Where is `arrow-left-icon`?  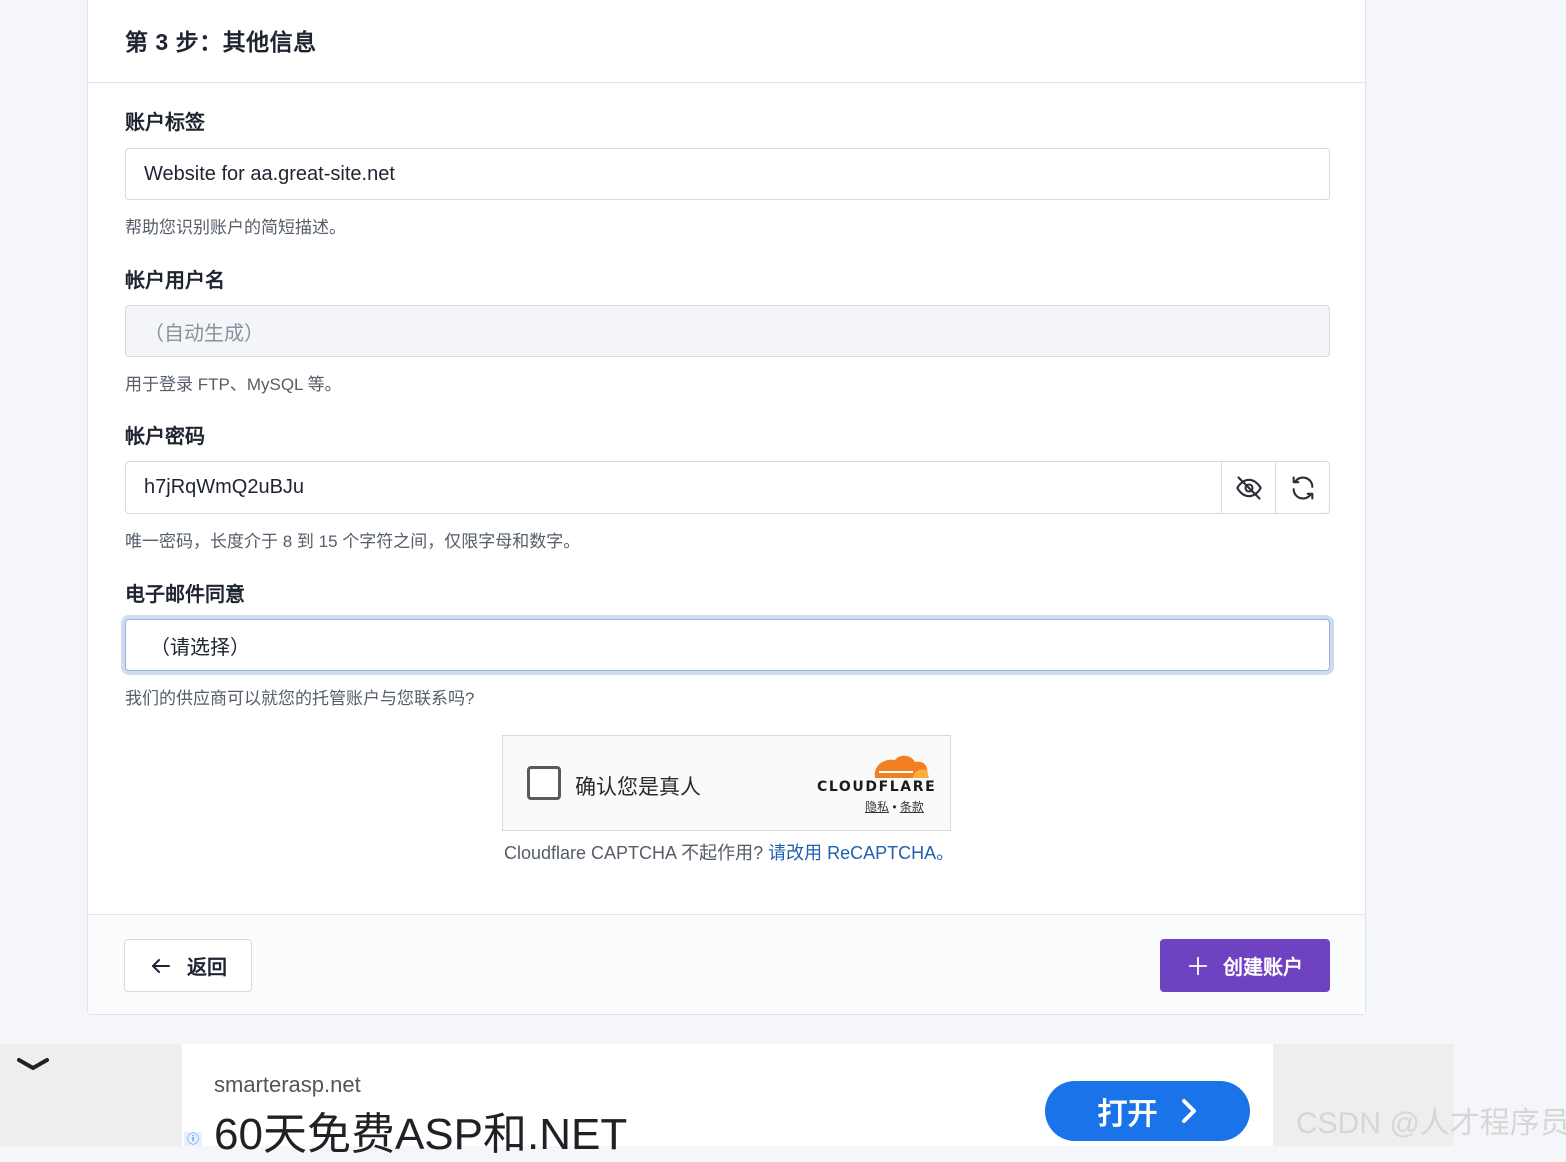 arrow-left-icon is located at coordinates (161, 965).